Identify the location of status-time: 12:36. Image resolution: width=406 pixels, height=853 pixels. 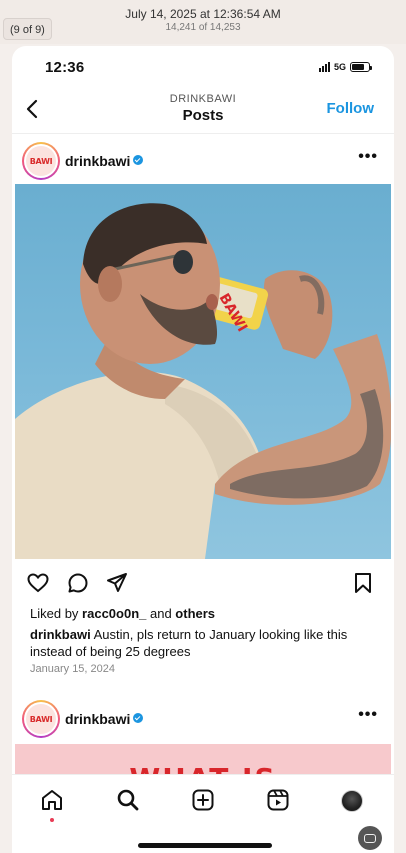
(65, 67).